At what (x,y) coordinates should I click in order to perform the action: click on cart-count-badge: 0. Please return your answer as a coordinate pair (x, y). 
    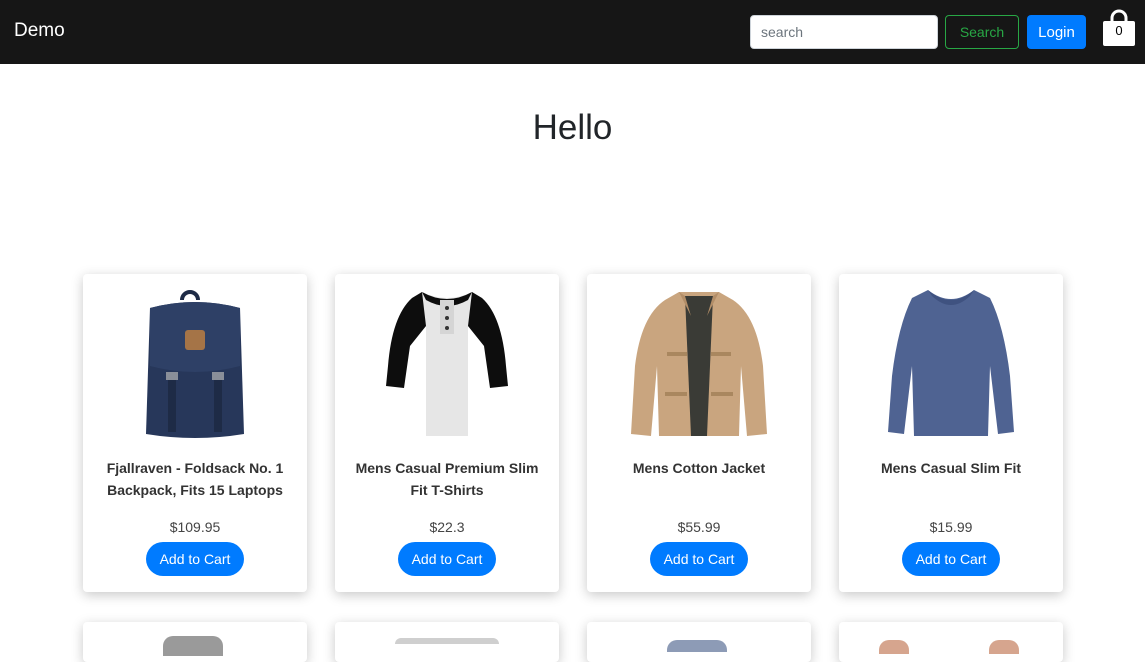
    Looking at the image, I should click on (1119, 30).